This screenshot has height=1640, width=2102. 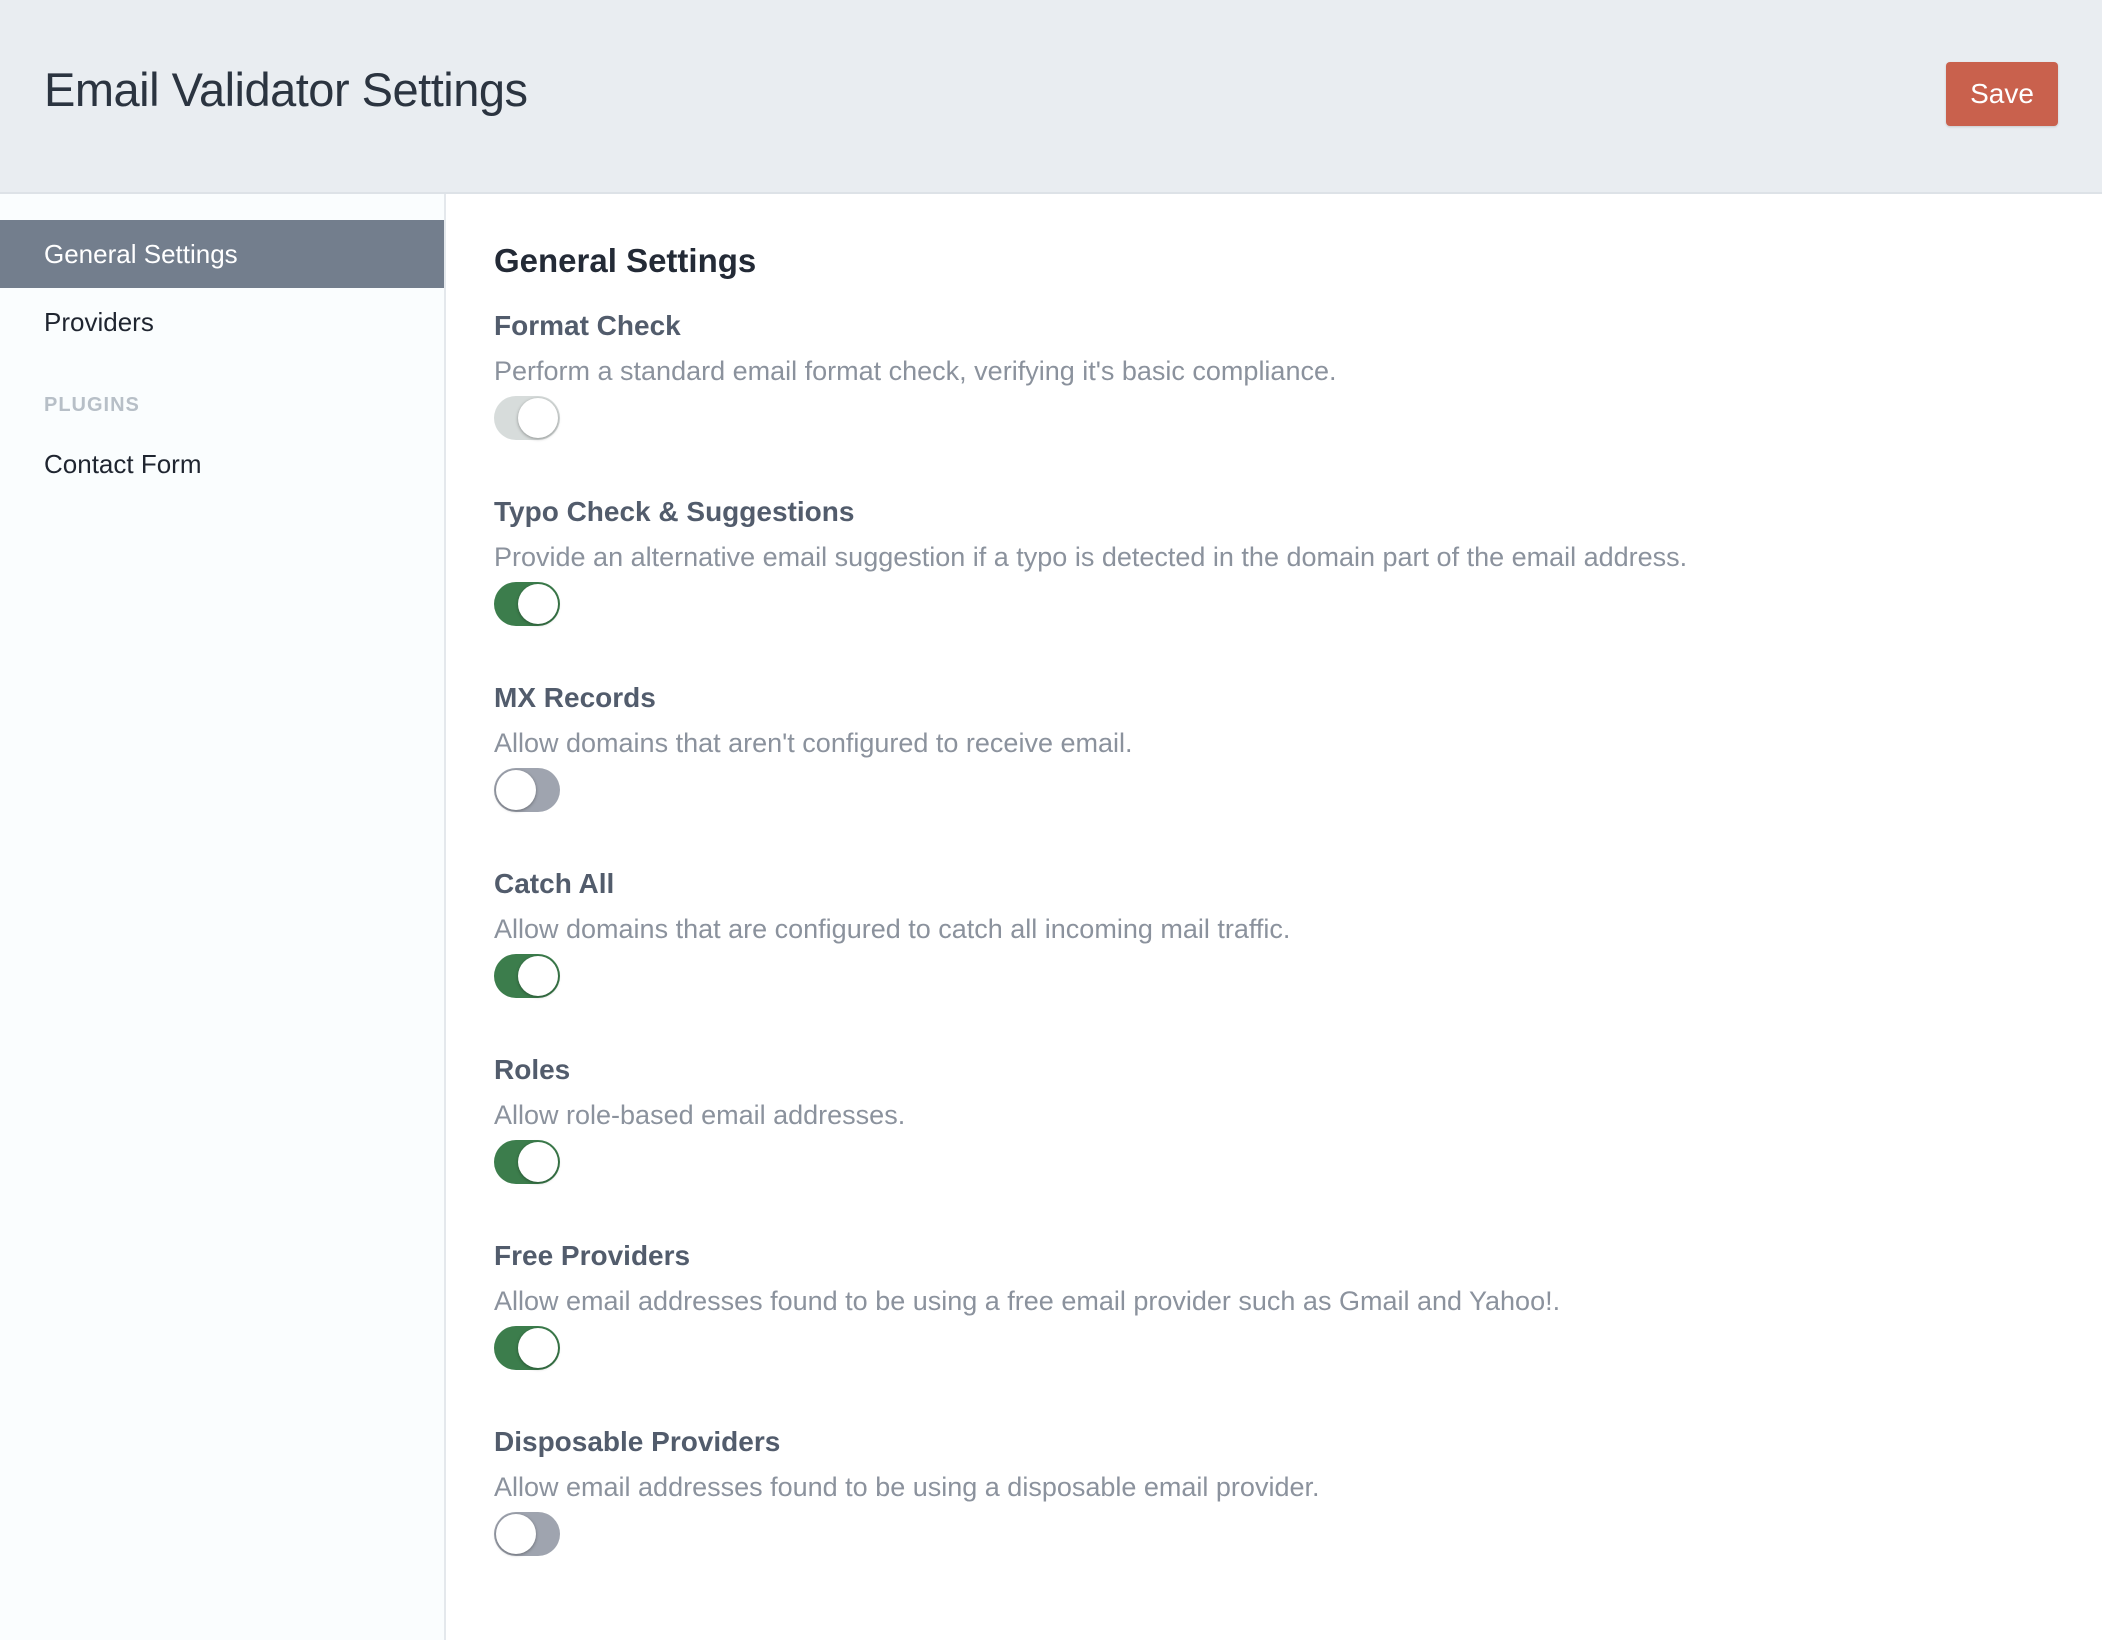 What do you see at coordinates (286, 89) in the screenshot?
I see `page-title: Email Validator Settings` at bounding box center [286, 89].